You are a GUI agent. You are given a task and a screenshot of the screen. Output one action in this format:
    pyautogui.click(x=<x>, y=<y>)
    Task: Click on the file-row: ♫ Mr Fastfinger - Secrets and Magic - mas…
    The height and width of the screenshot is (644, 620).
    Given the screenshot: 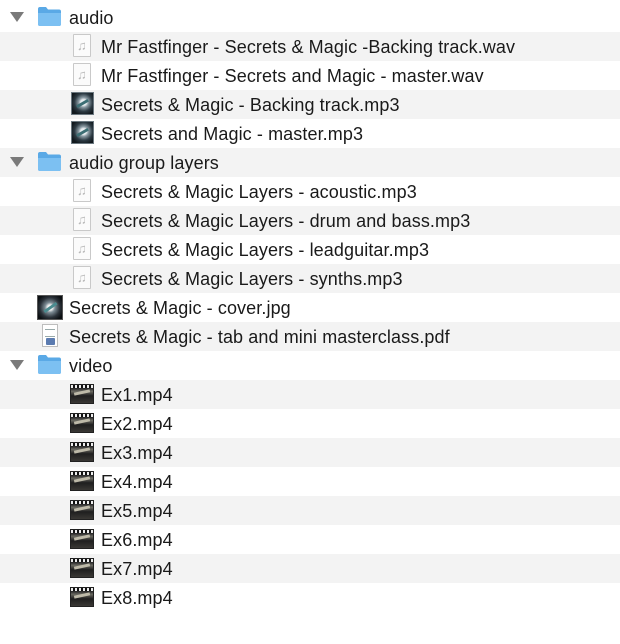 What is the action you would take?
    pyautogui.click(x=310, y=75)
    